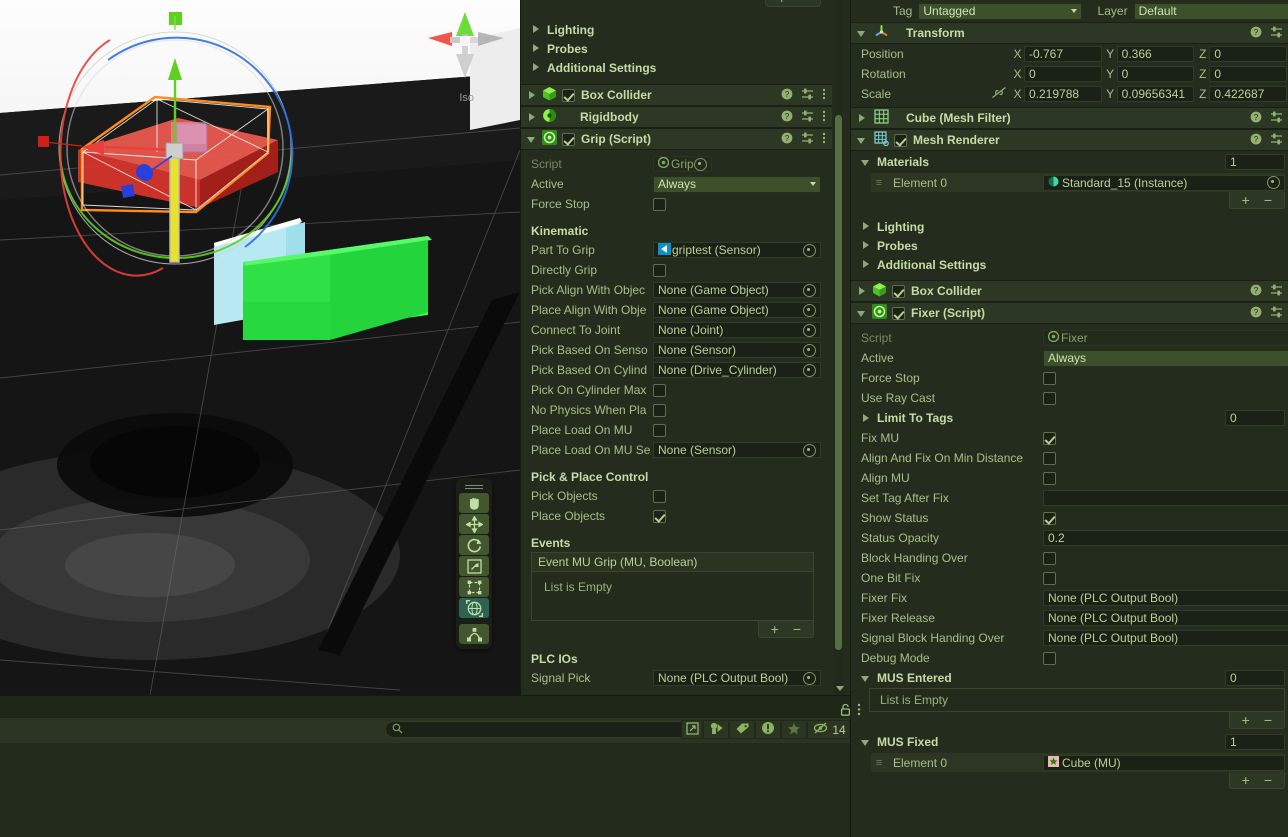 The height and width of the screenshot is (837, 1288). What do you see at coordinates (1069, 11) in the screenshot?
I see `tag-layer-row: Tag Untagged Layer Default` at bounding box center [1069, 11].